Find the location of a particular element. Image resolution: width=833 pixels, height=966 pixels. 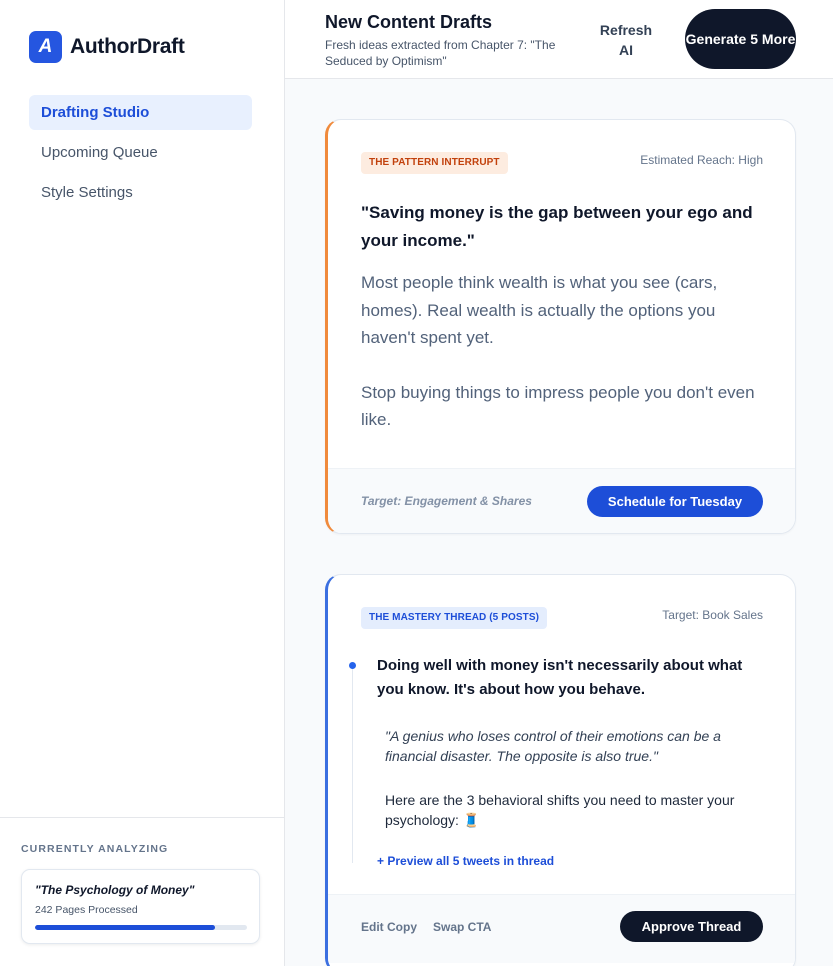

book-pages-processed: 242 Pages Processed is located at coordinates (86, 910).